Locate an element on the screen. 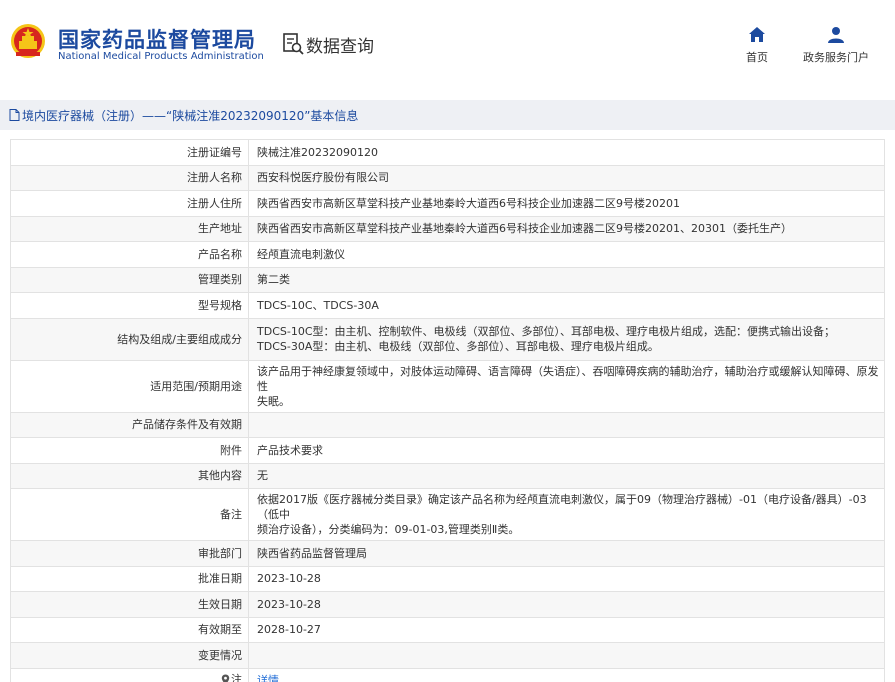  field-label: 注册证编号 is located at coordinates (129, 152).